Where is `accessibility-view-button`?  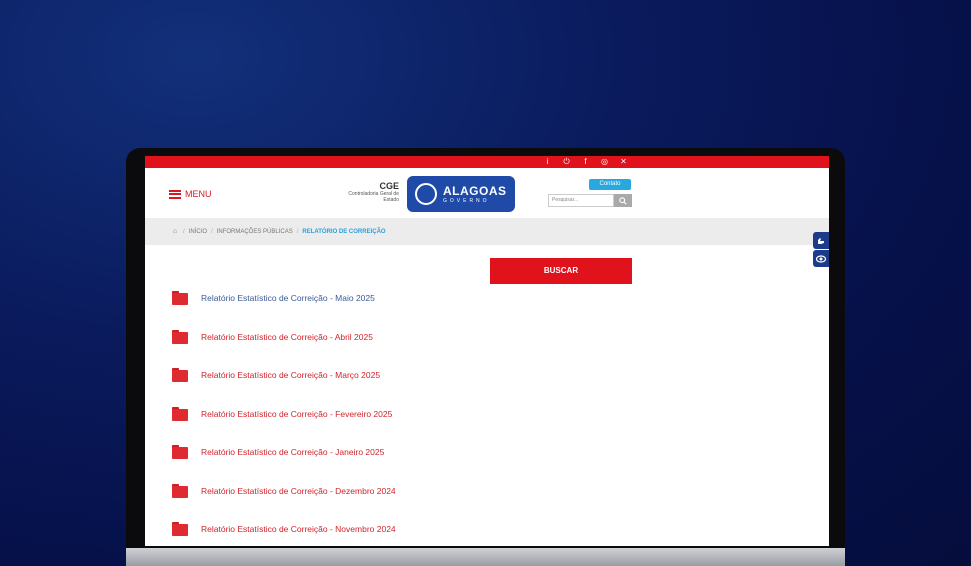
accessibility-view-button is located at coordinates (821, 258).